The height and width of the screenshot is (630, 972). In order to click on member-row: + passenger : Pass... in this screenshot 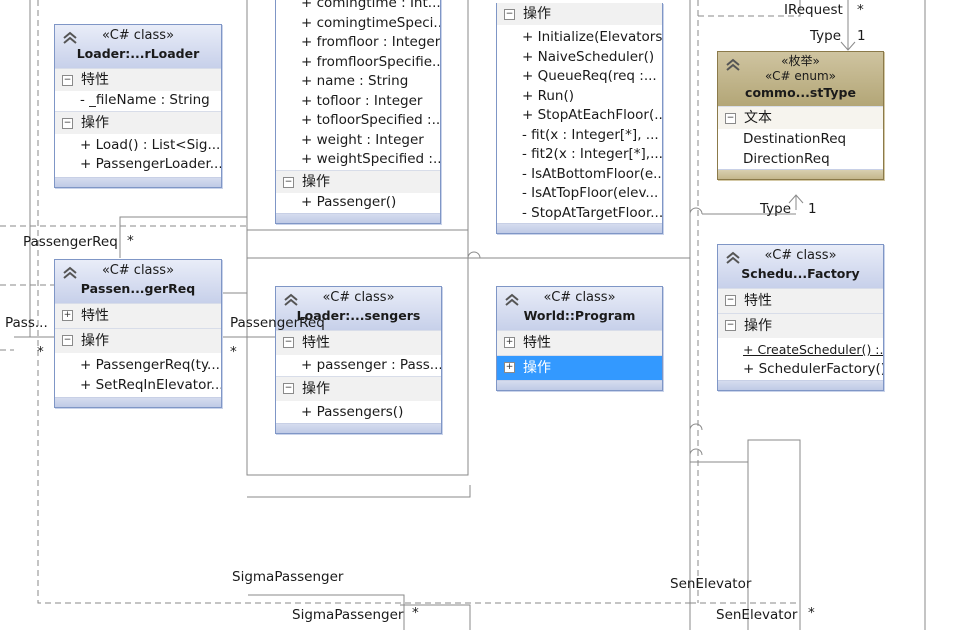, I will do `click(358, 365)`.